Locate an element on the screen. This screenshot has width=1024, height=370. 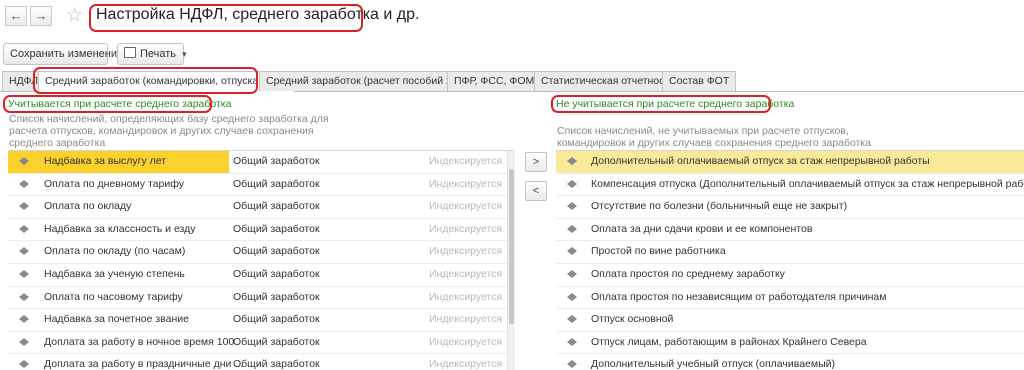
left-scrollbar is located at coordinates (511, 260).